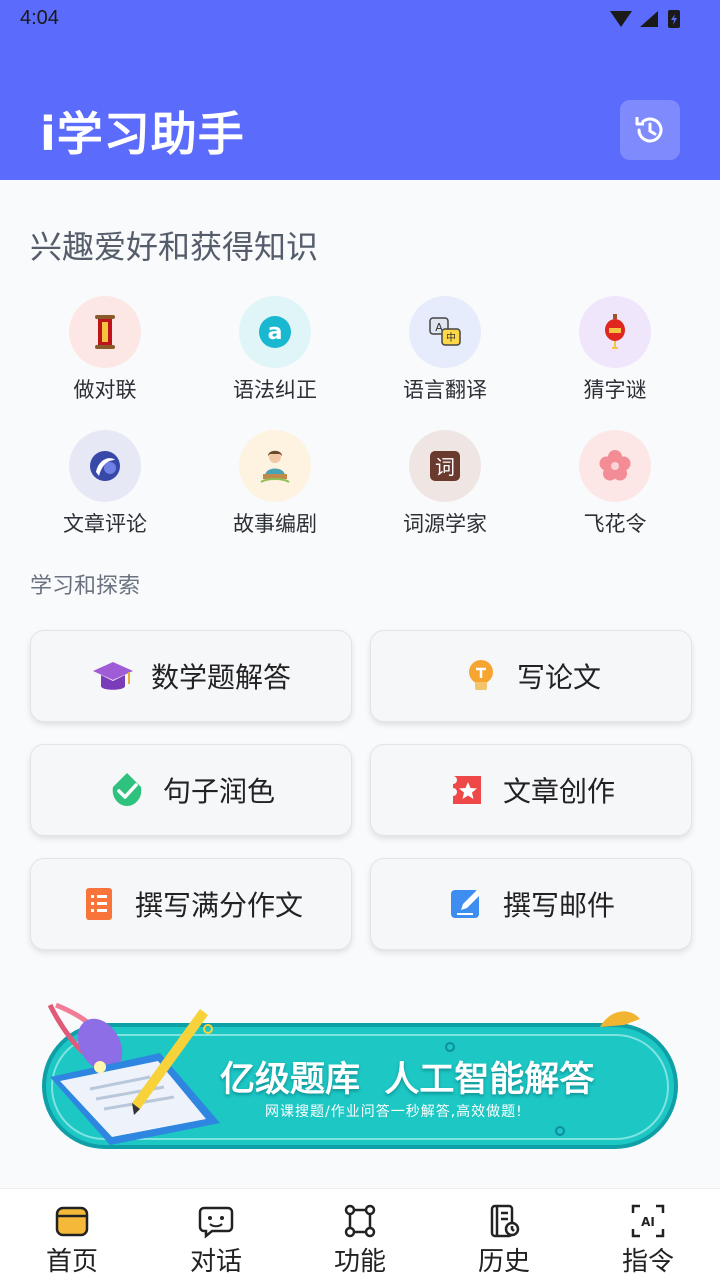 The height and width of the screenshot is (1281, 720). Describe the element at coordinates (505, 1221) in the screenshot. I see `history-book-icon` at that location.